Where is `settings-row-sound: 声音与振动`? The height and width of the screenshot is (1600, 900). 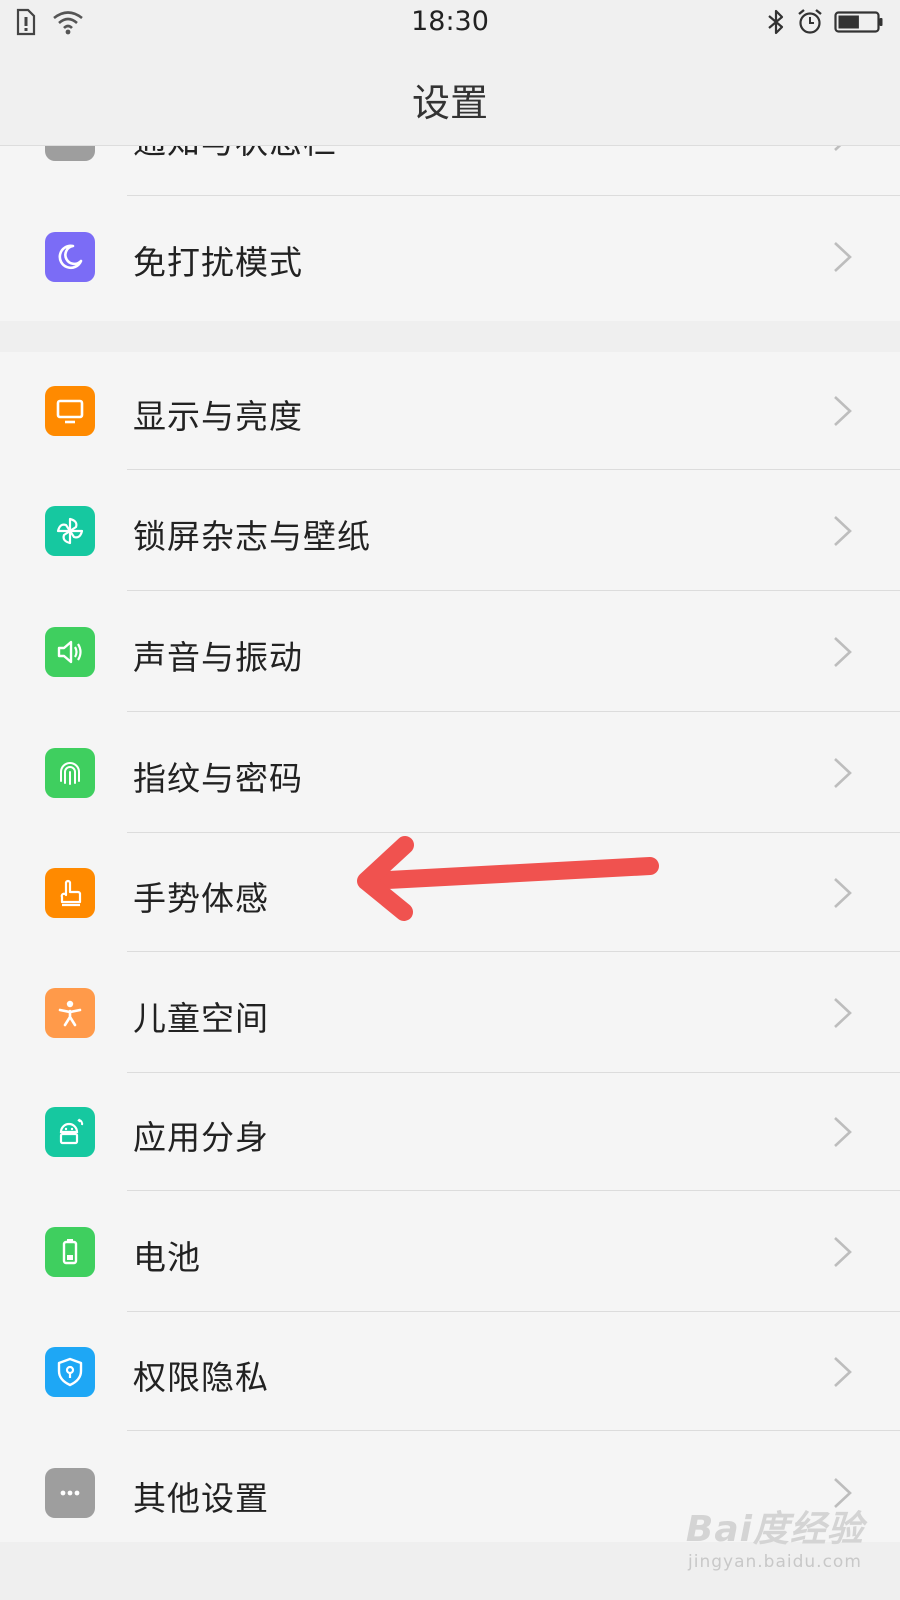
settings-row-sound: 声音与振动 is located at coordinates (450, 651).